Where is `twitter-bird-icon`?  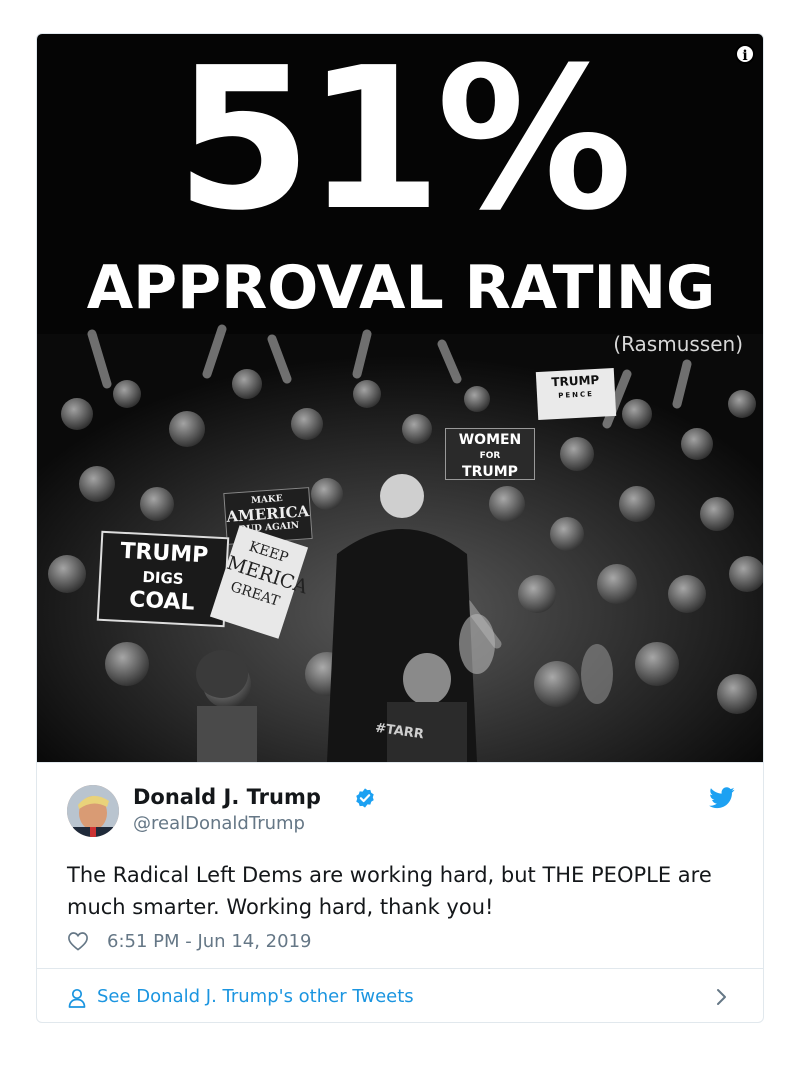 twitter-bird-icon is located at coordinates (722, 798).